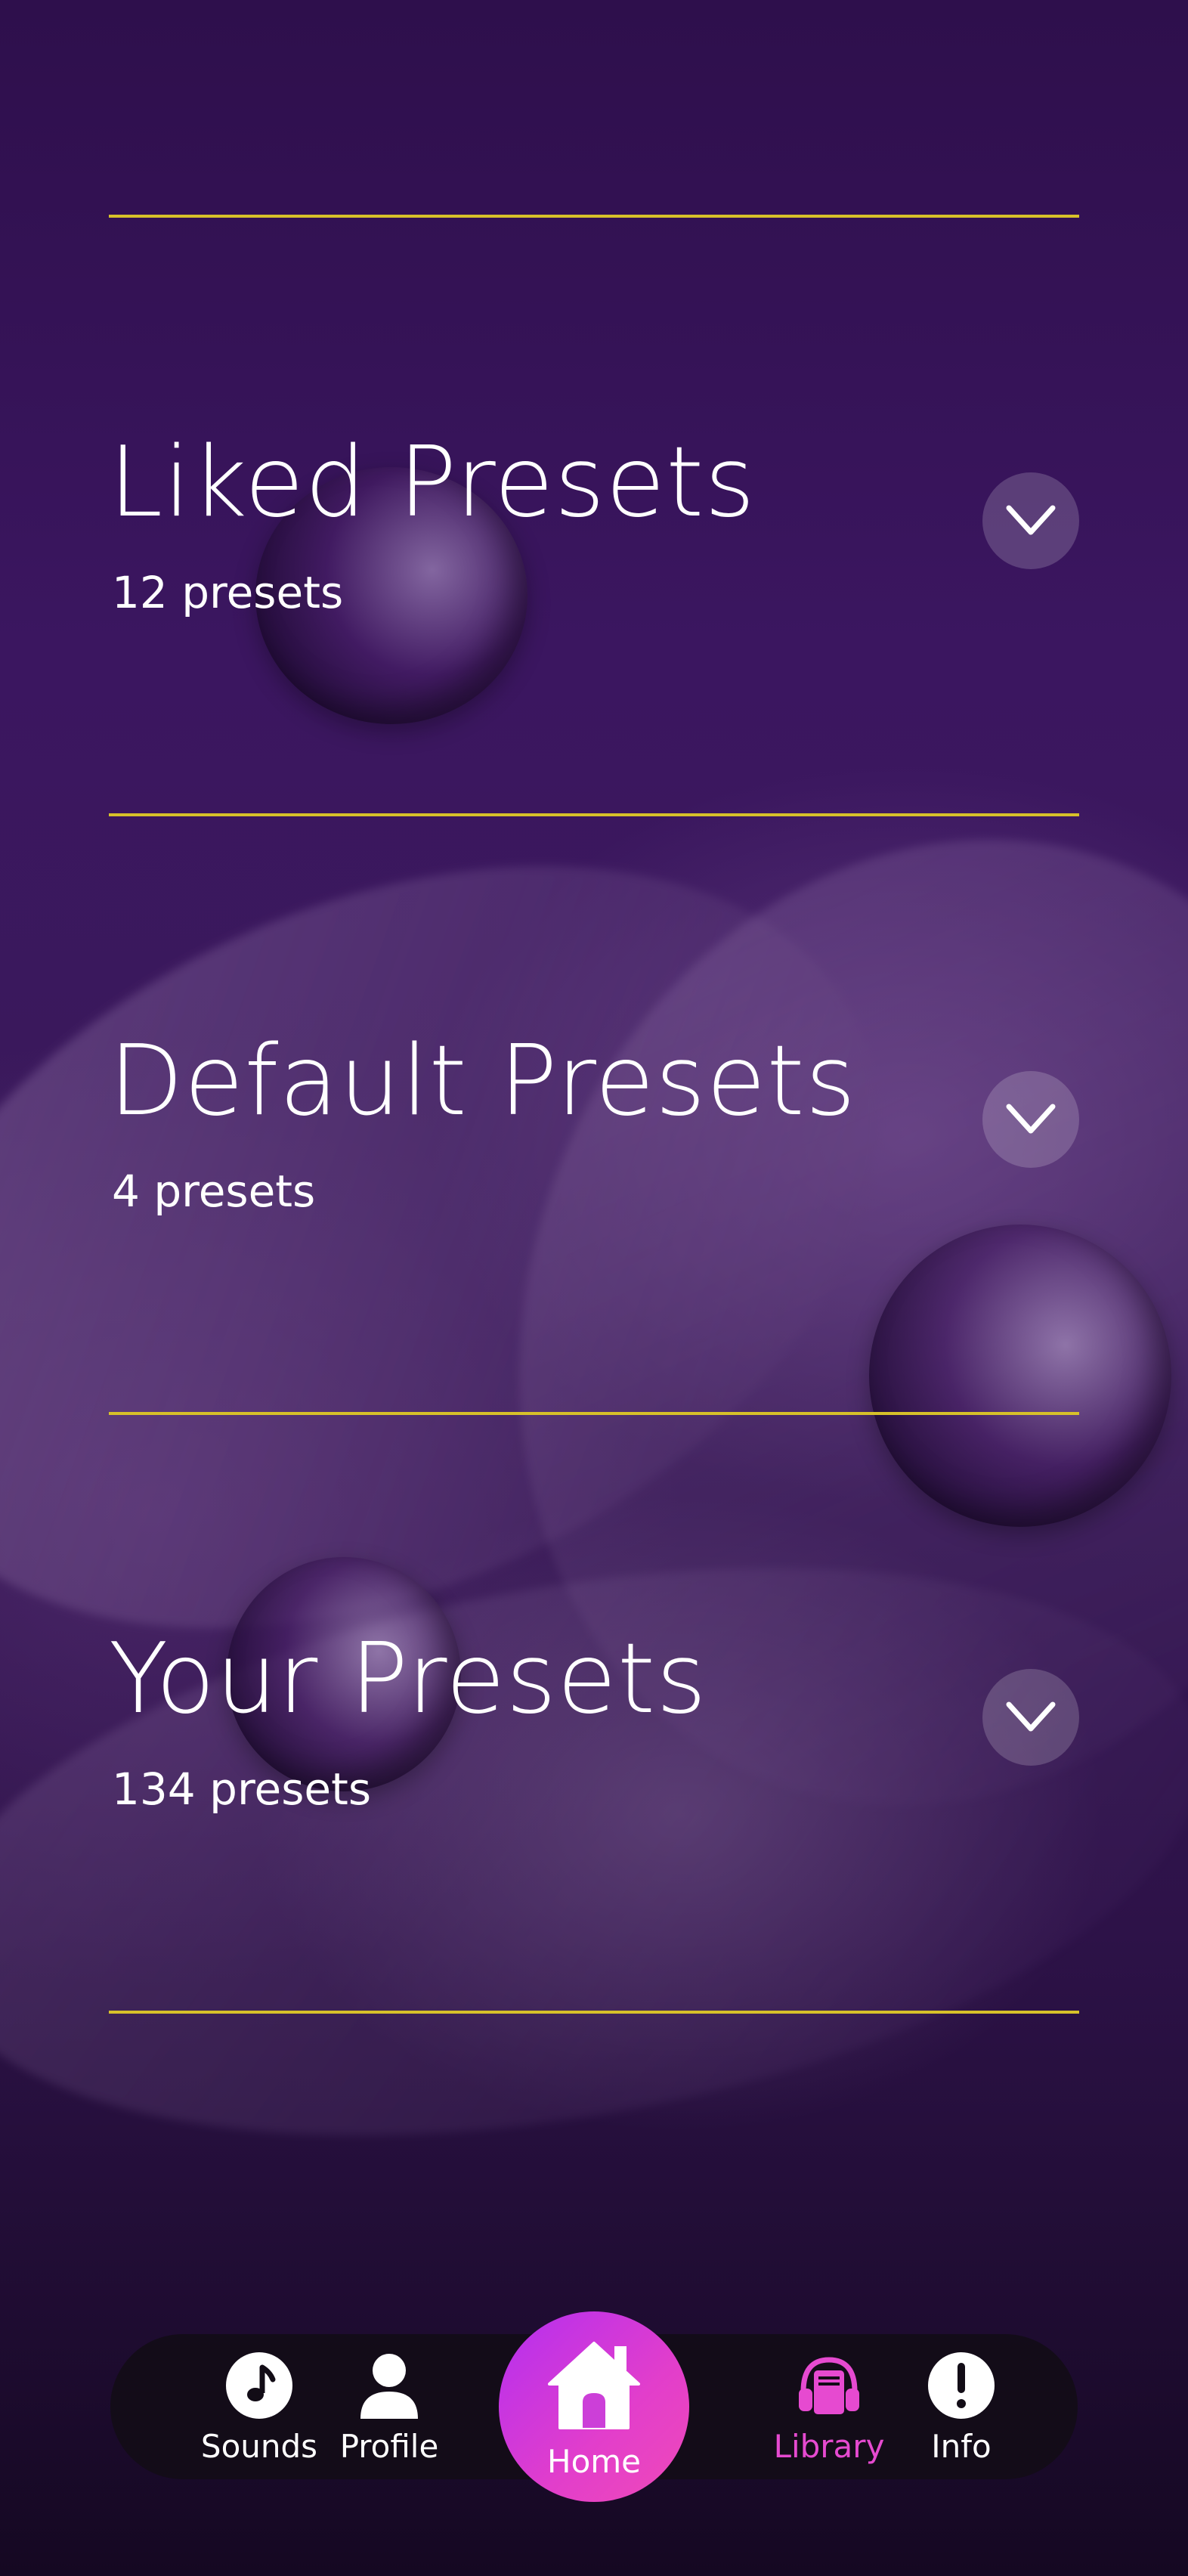 The width and height of the screenshot is (1188, 2576). Describe the element at coordinates (259, 2385) in the screenshot. I see `music-note-icon` at that location.